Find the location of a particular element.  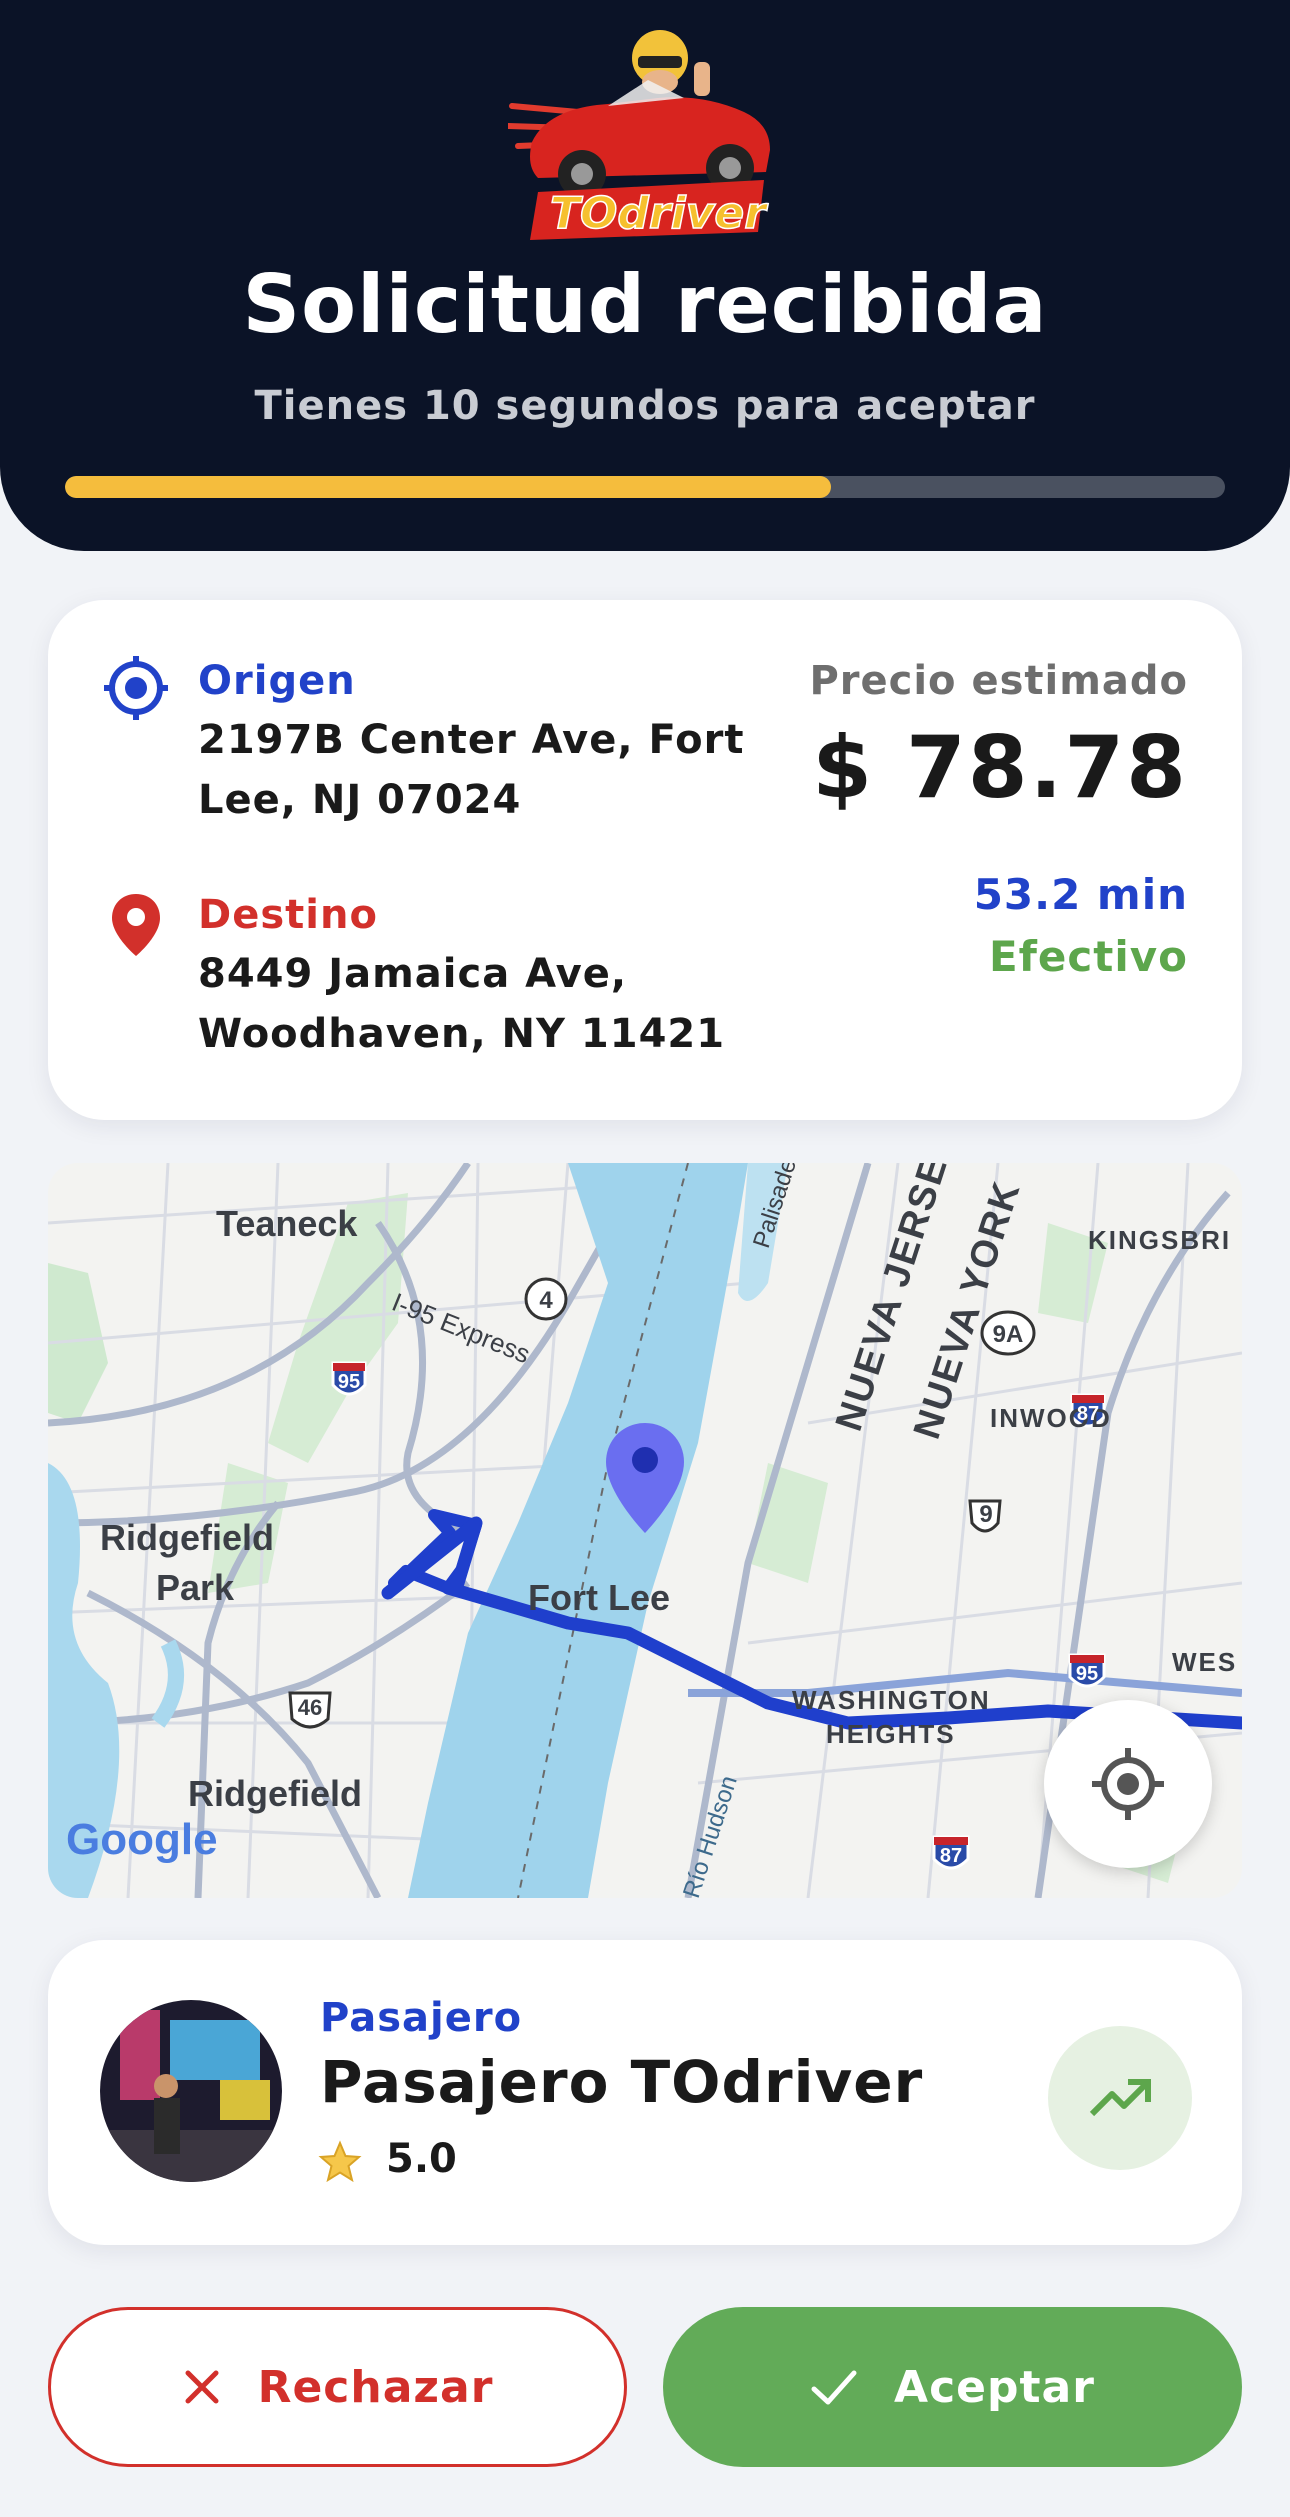

passenger-rating: 5.0 is located at coordinates (421, 2159).